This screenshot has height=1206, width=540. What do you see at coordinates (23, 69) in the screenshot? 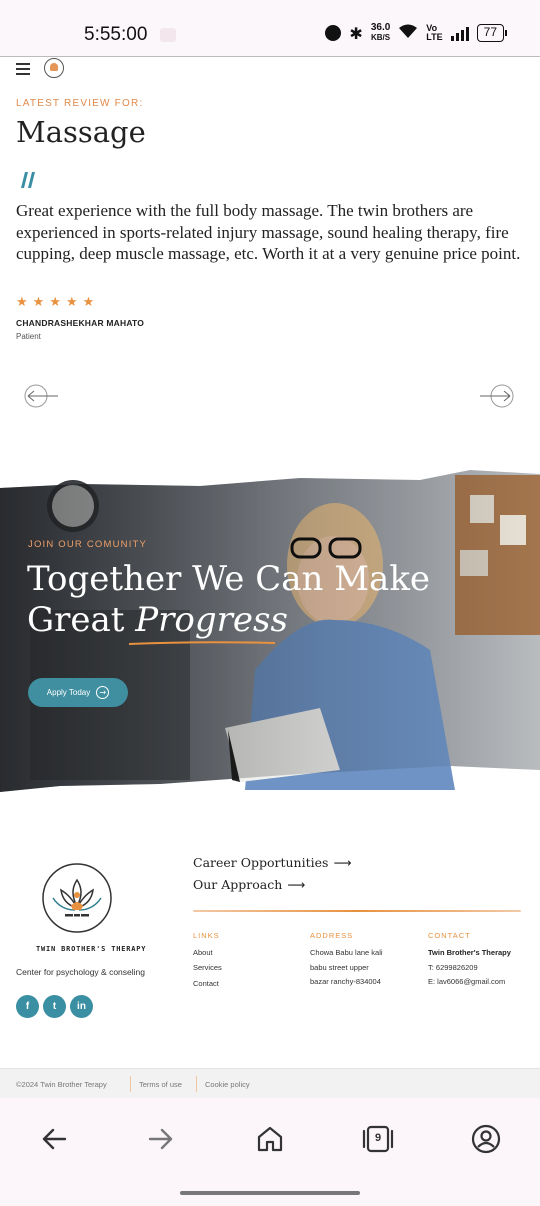
I see `hamburger-icon` at bounding box center [23, 69].